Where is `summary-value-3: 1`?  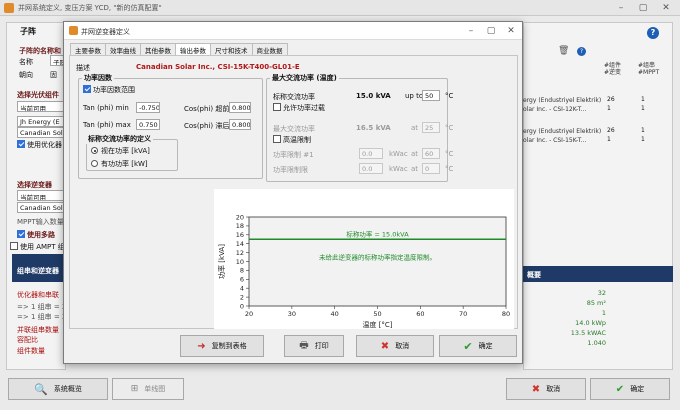
summary-value-3: 1 is located at coordinates (603, 313).